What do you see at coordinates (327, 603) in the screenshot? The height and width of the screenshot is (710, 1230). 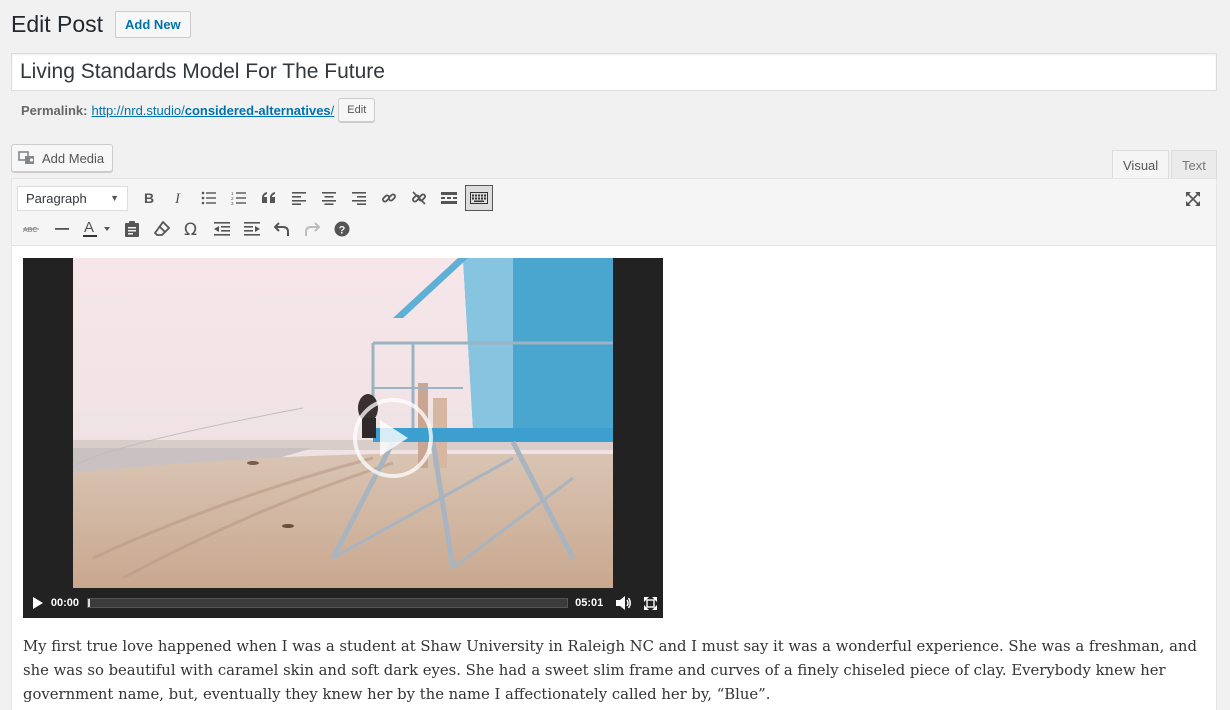 I see `video-progress-rail` at bounding box center [327, 603].